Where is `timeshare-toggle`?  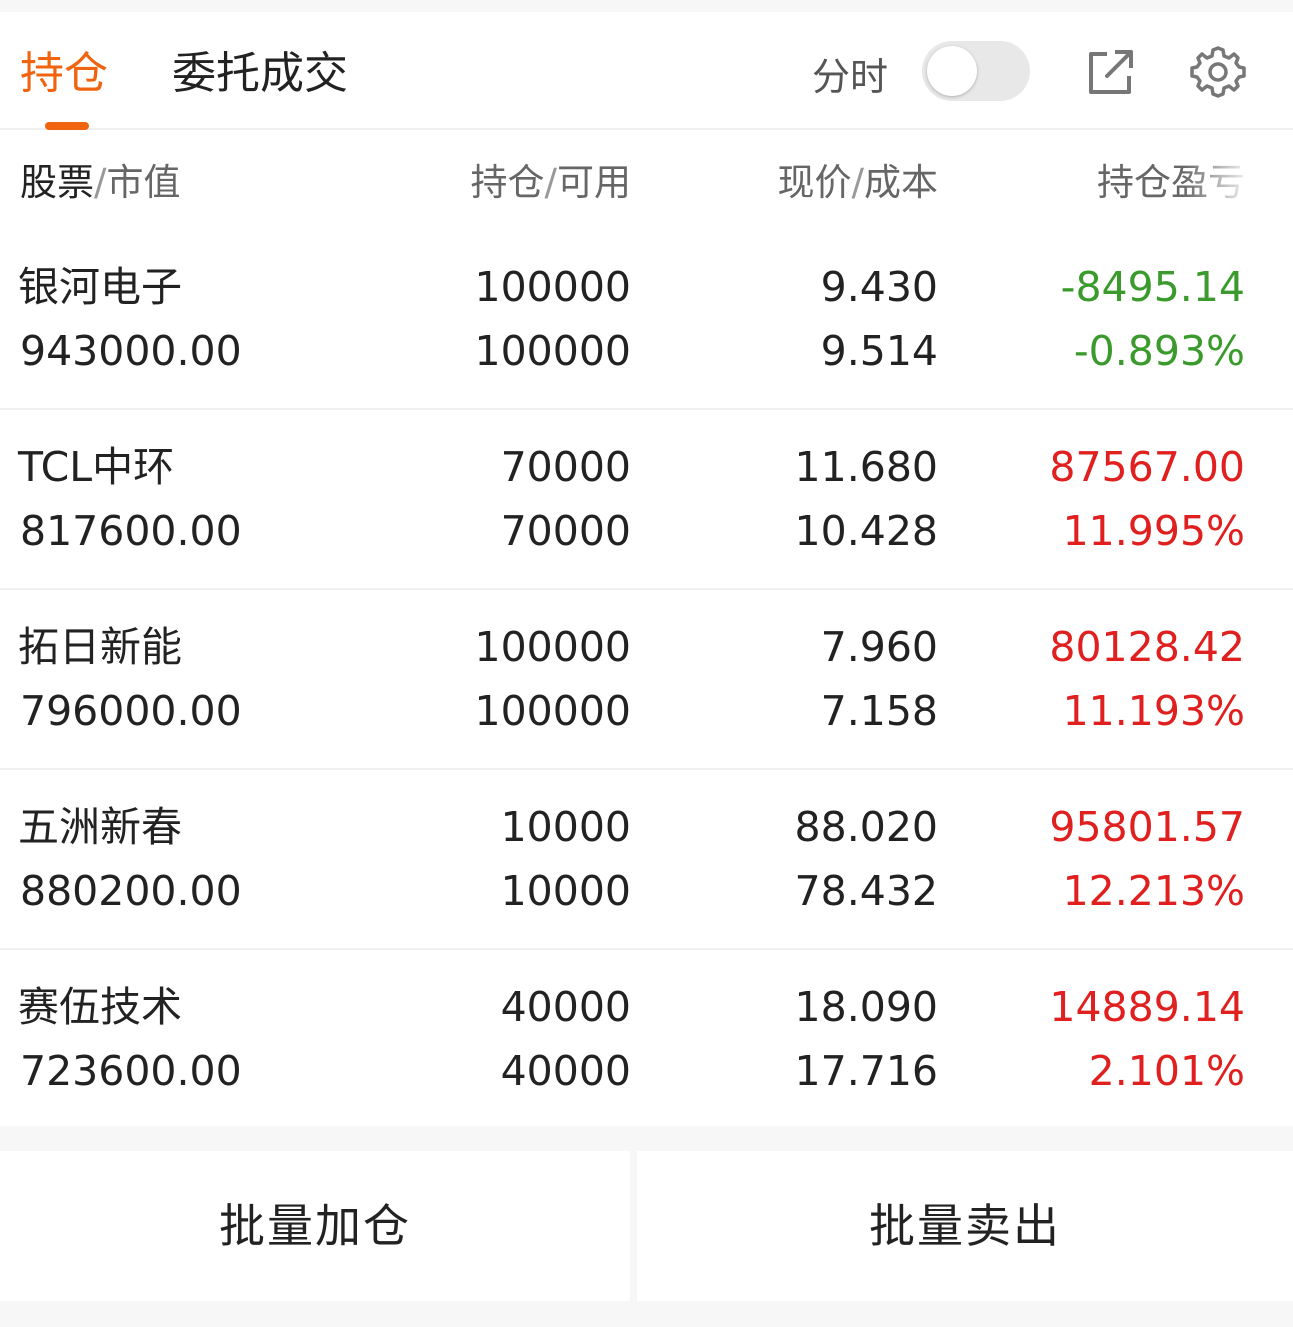
timeshare-toggle is located at coordinates (976, 71).